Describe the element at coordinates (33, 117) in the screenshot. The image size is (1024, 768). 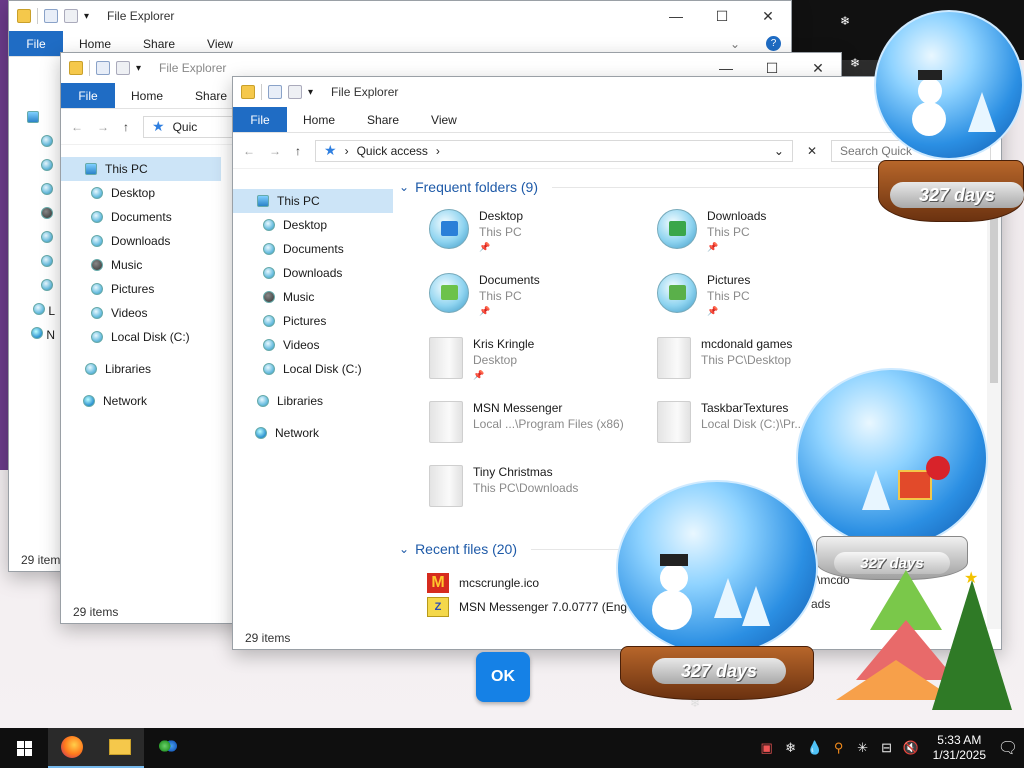
I see `this-pc-icon` at that location.